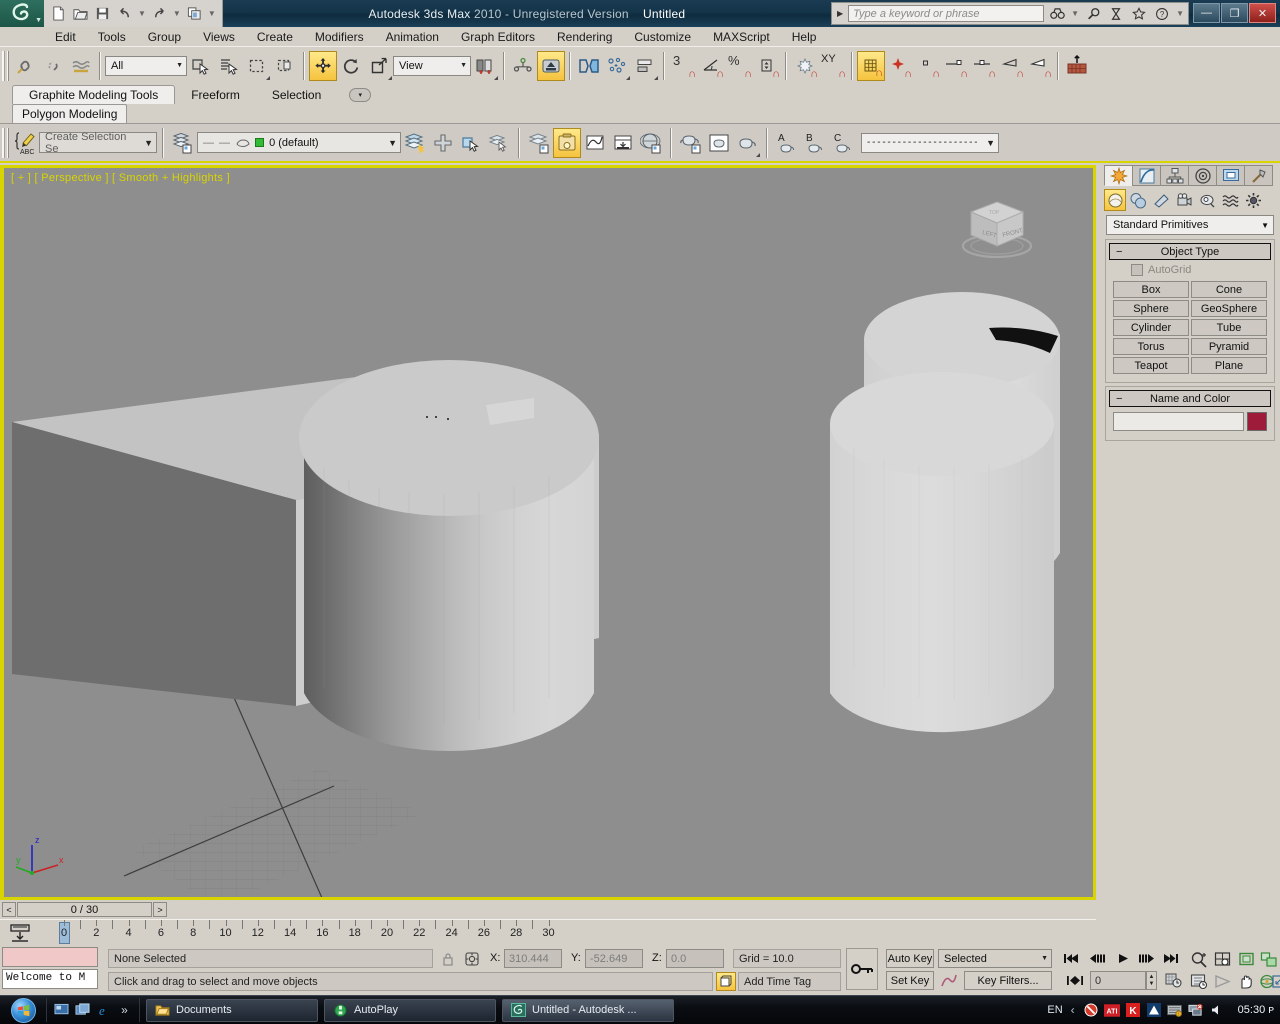 The image size is (1280, 1024). I want to click on ribbon-subtab-polygon-modeling: Polygon Modeling, so click(70, 113).